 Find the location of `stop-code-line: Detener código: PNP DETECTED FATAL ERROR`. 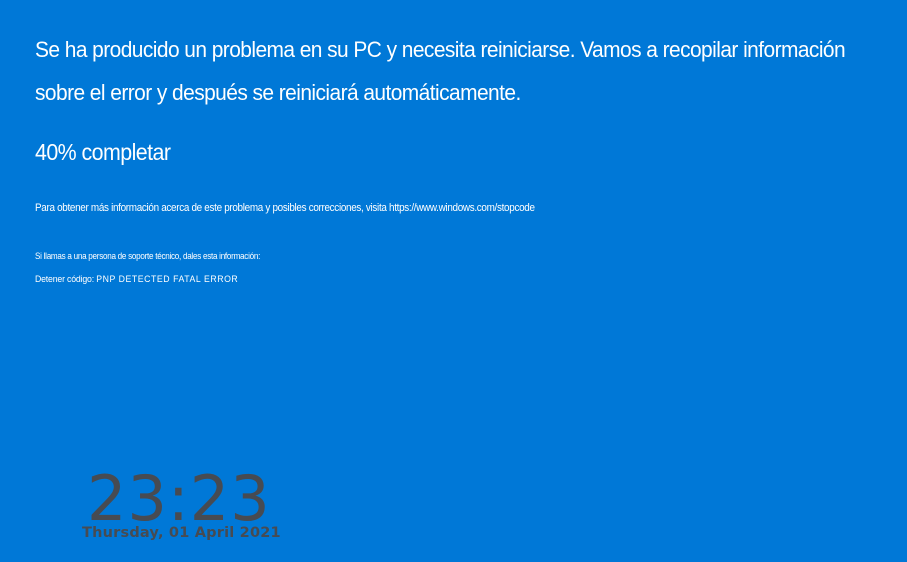

stop-code-line: Detener código: PNP DETECTED FATAL ERROR is located at coordinates (136, 279).